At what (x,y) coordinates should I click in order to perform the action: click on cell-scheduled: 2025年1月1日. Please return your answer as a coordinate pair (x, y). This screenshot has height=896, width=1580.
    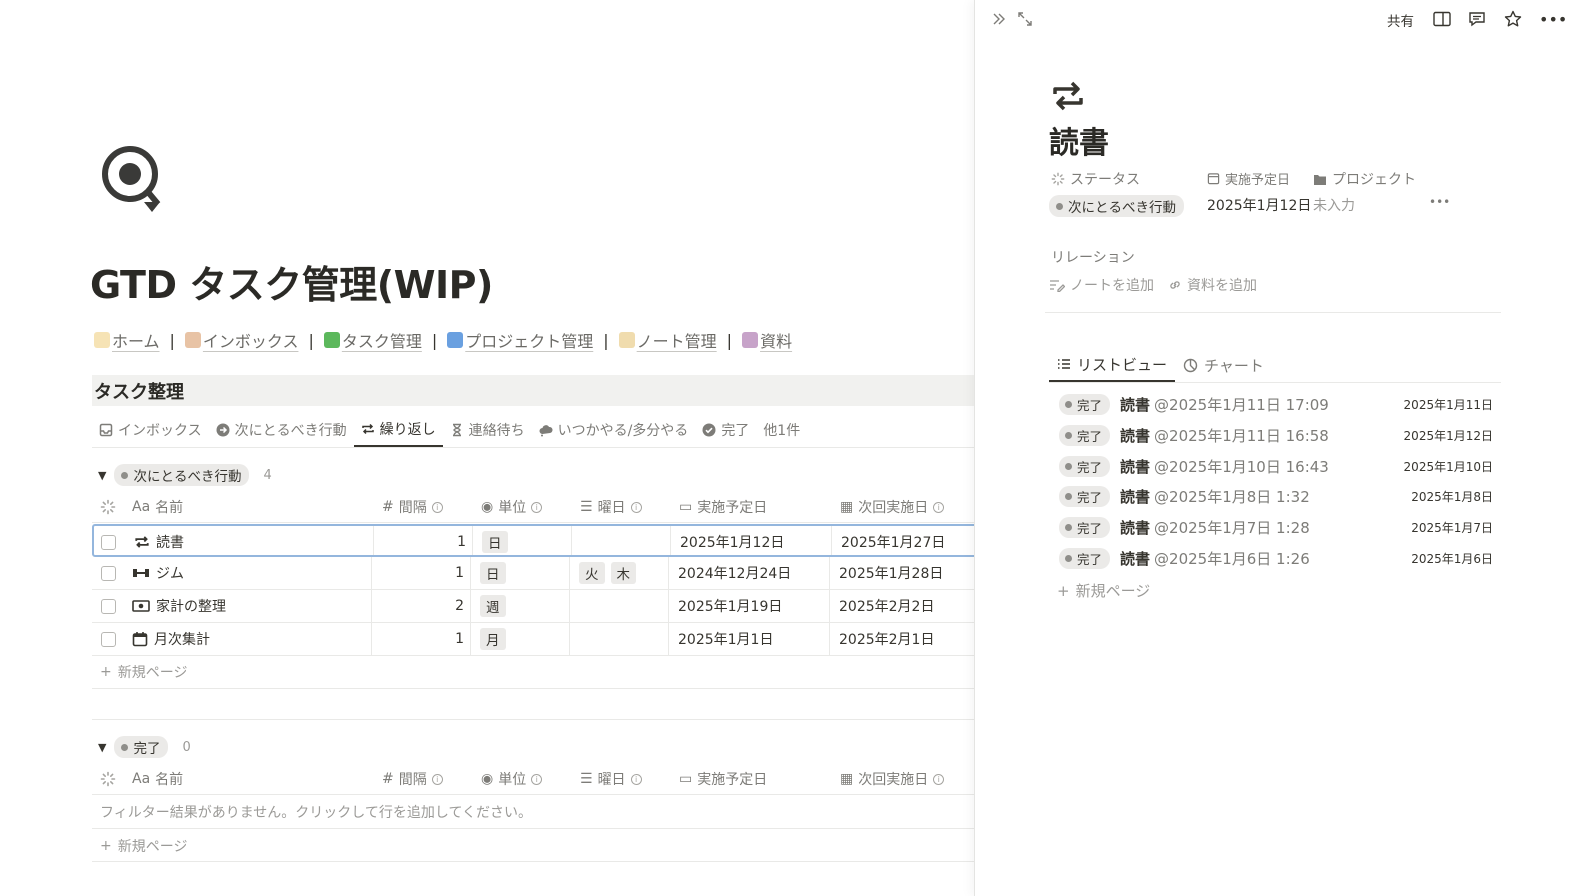
    Looking at the image, I should click on (726, 640).